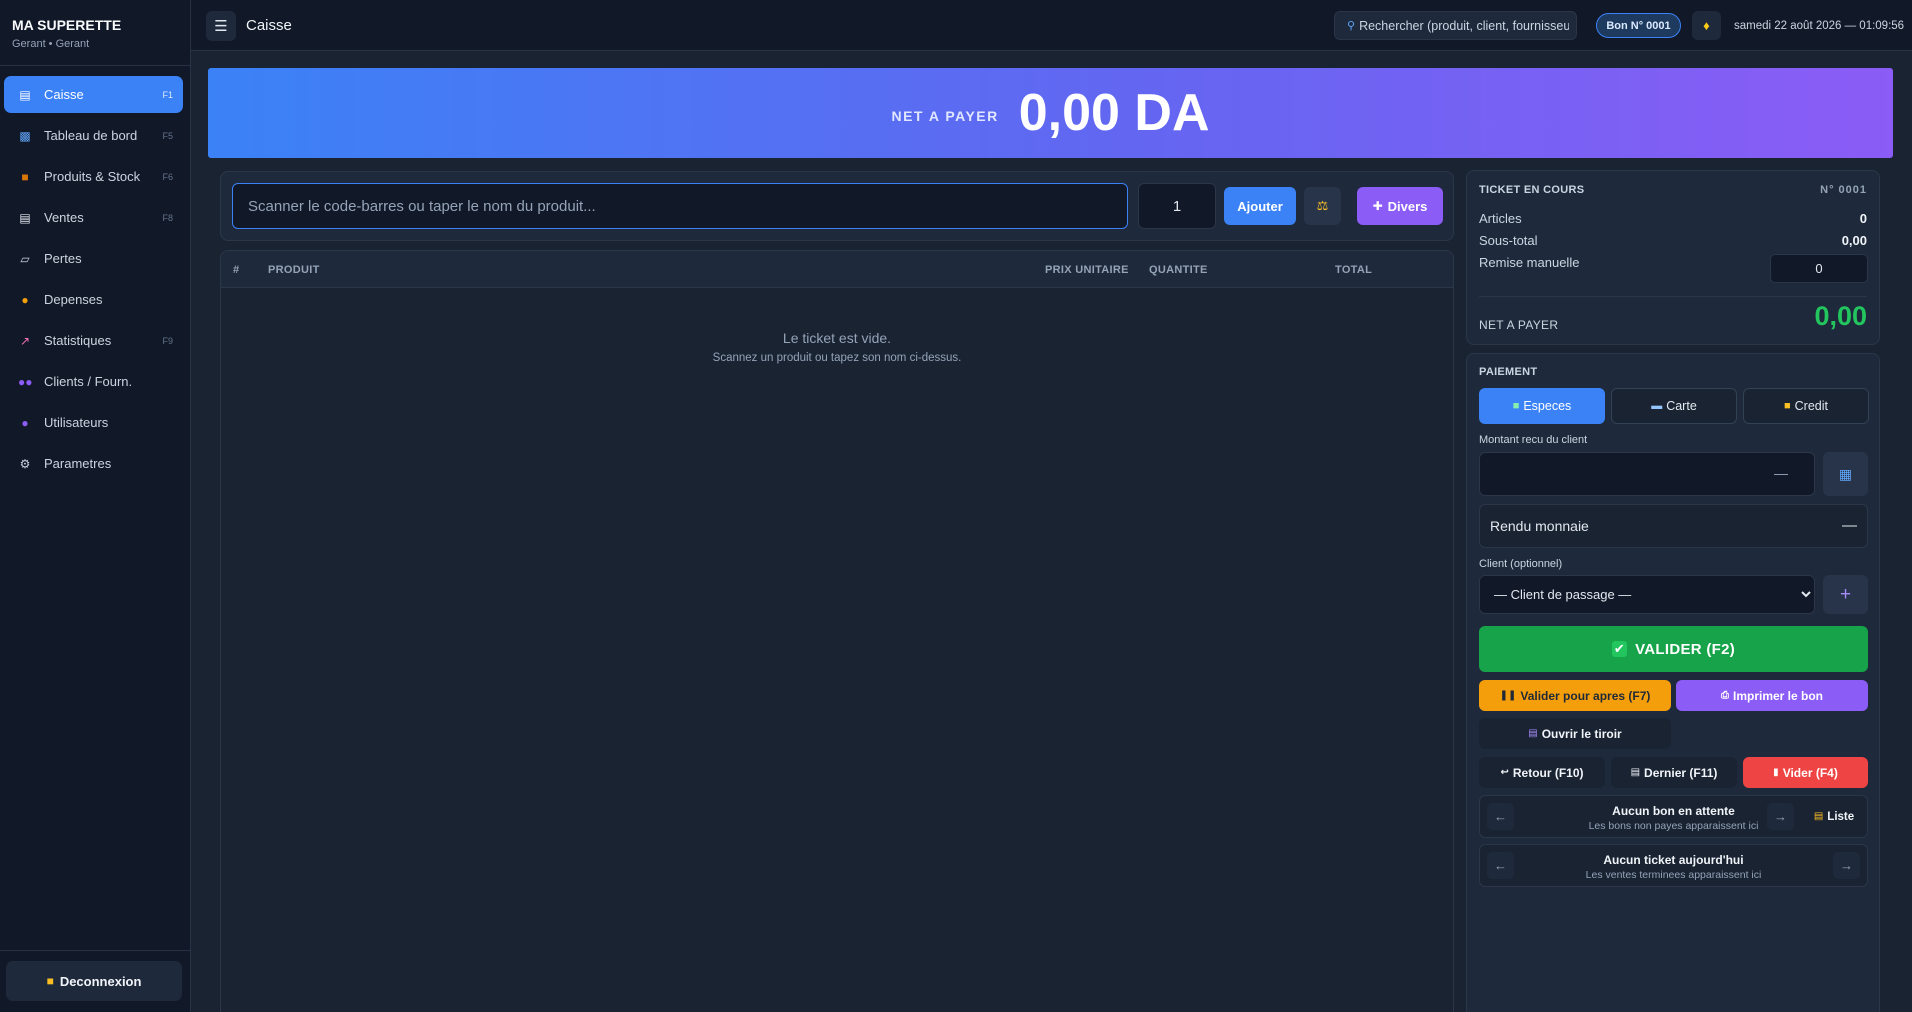  Describe the element at coordinates (1673, 875) in the screenshot. I see `today-tickets-subtitle: Les ventes terminees apparaissent ici` at that location.